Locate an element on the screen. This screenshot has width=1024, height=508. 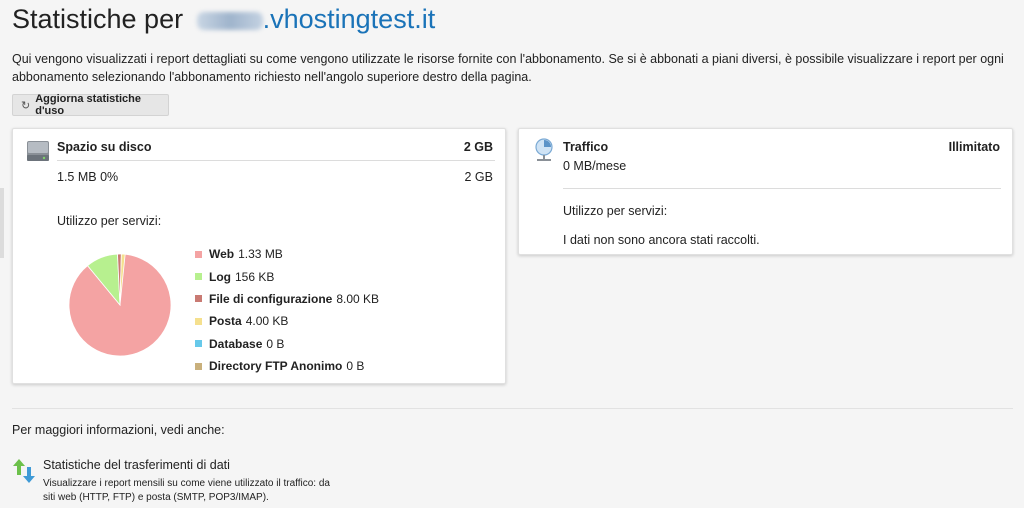
disk-divider is located at coordinates (276, 160).